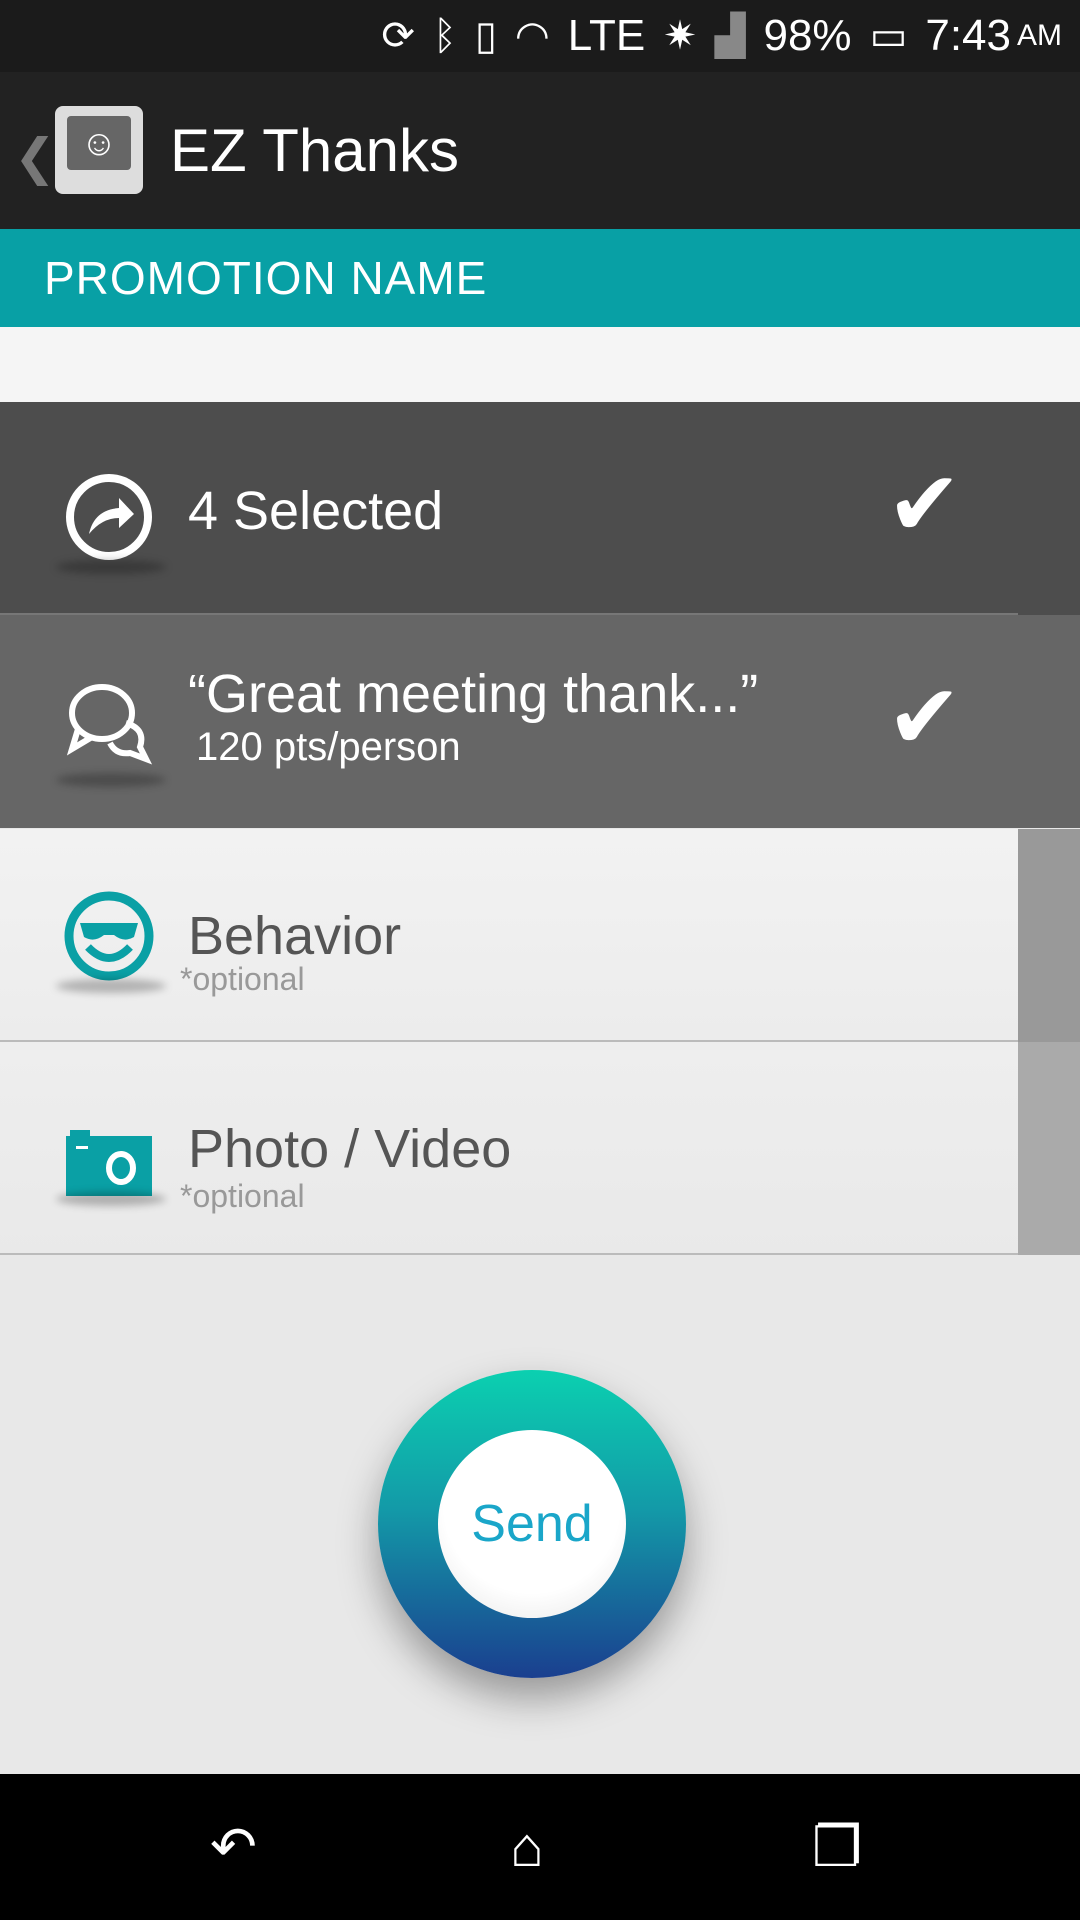  I want to click on send-label: Send, so click(532, 1524).